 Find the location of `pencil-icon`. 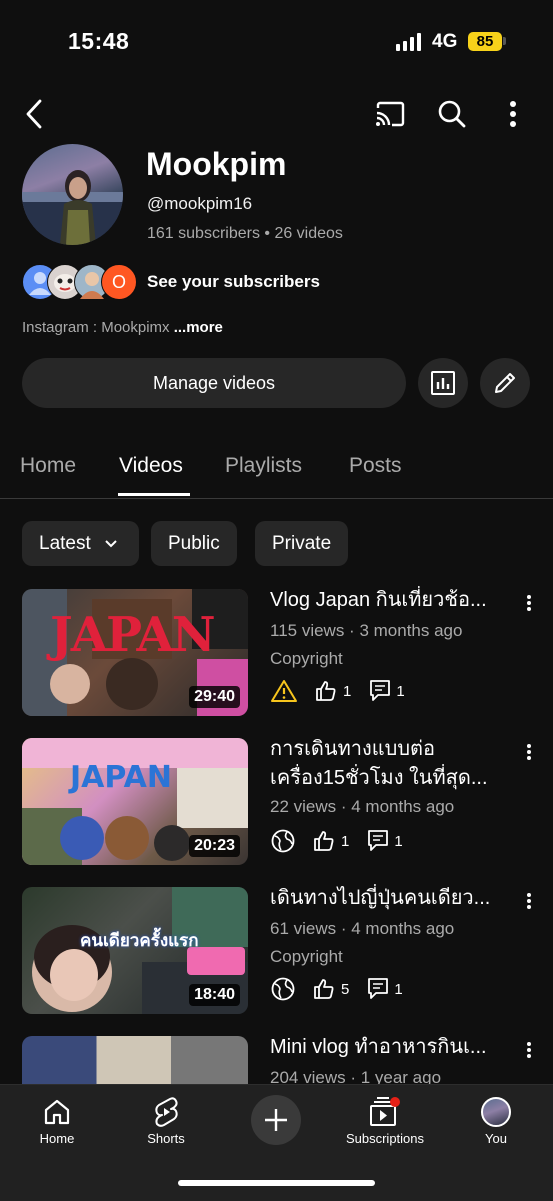

pencil-icon is located at coordinates (505, 383).